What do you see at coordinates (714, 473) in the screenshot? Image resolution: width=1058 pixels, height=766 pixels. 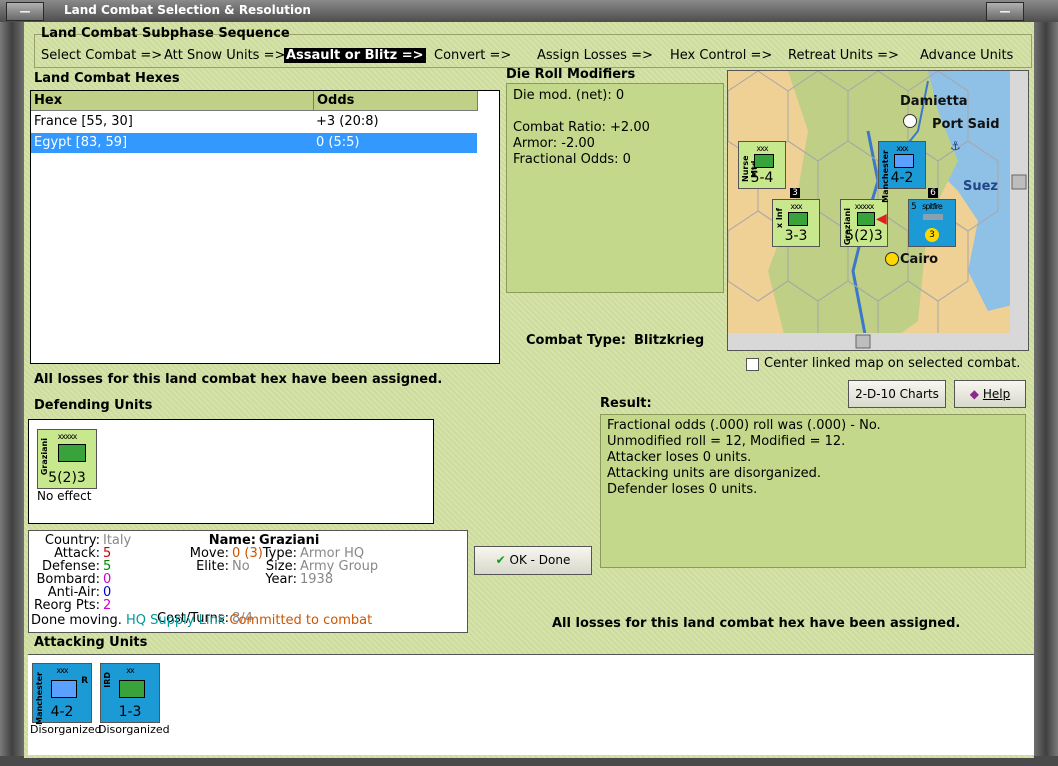 I see `result-line: Attacking units are disorganized.` at bounding box center [714, 473].